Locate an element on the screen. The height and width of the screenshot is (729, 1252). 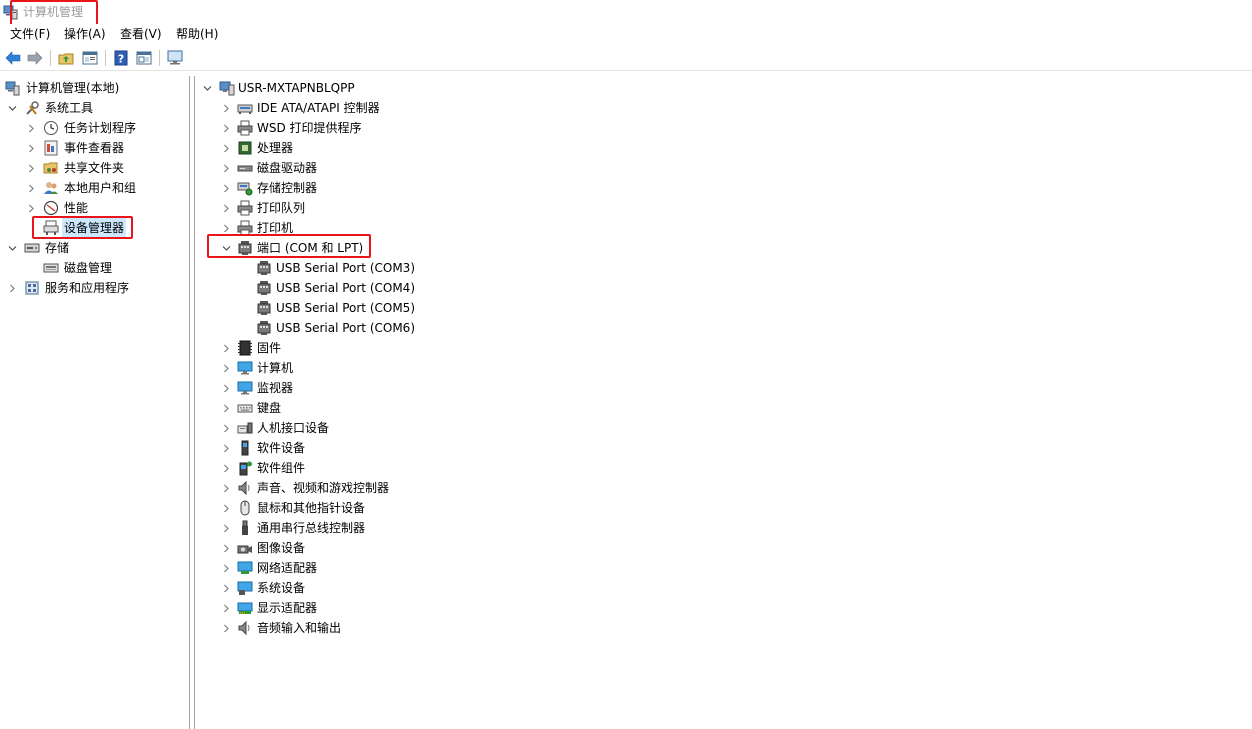
storage-controller-icon is located at coordinates (245, 189).